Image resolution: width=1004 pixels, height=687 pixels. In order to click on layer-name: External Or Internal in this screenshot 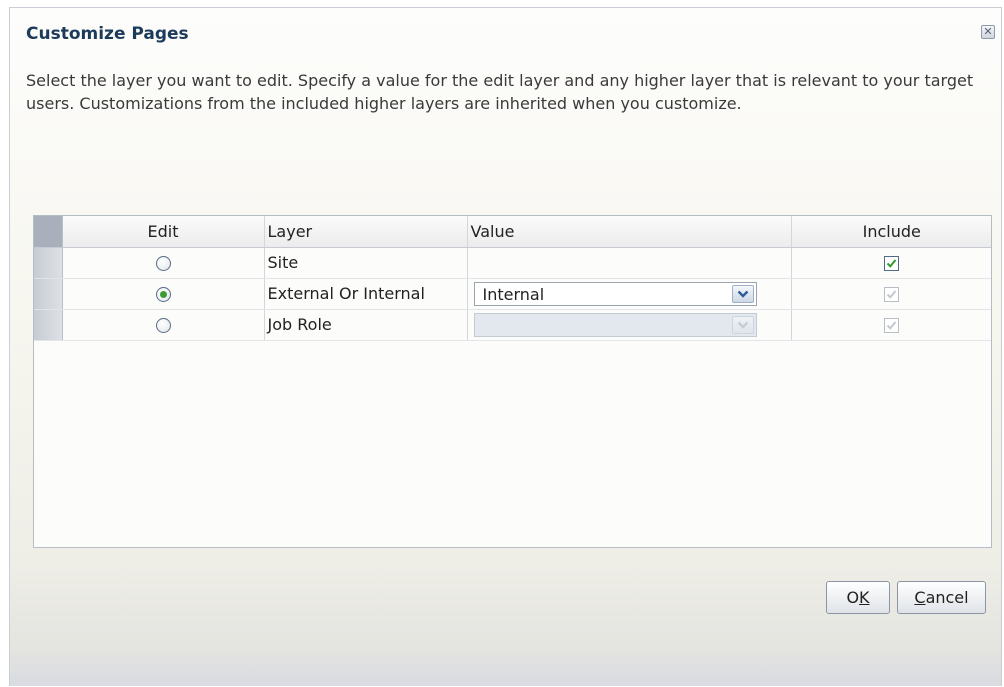, I will do `click(366, 294)`.